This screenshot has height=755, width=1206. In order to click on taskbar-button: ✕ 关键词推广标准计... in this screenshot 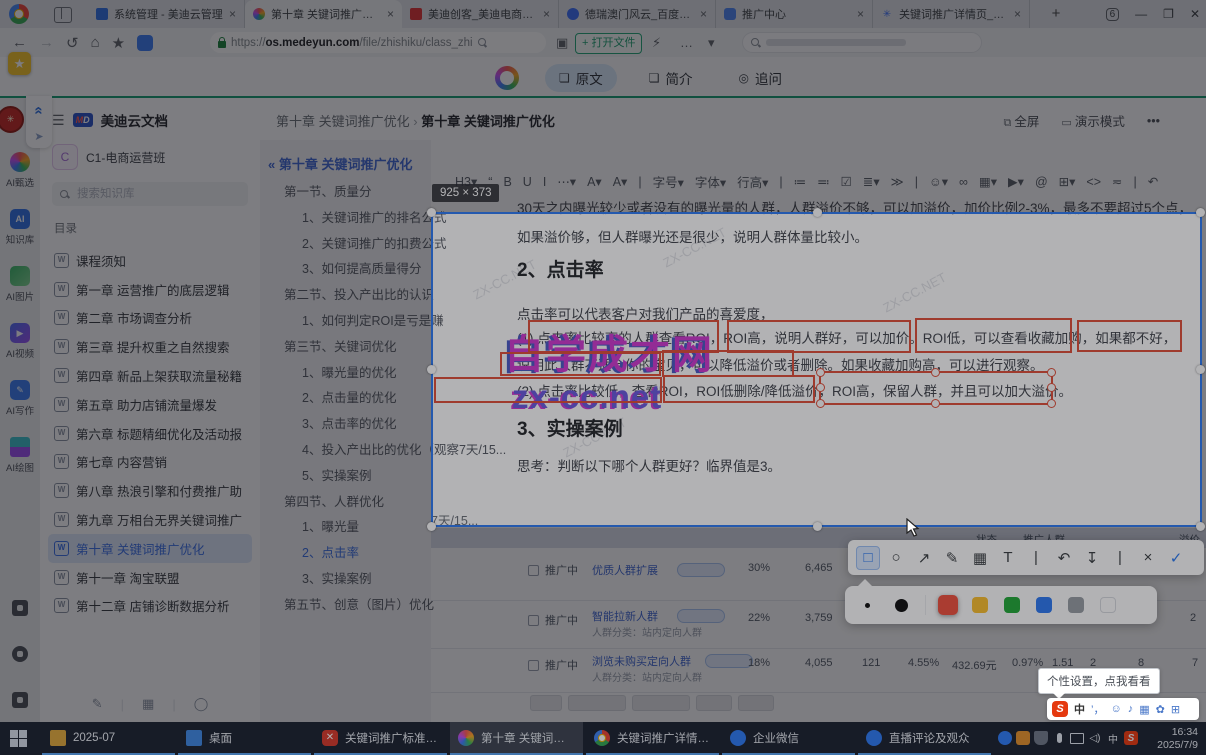, I will do `click(380, 738)`.